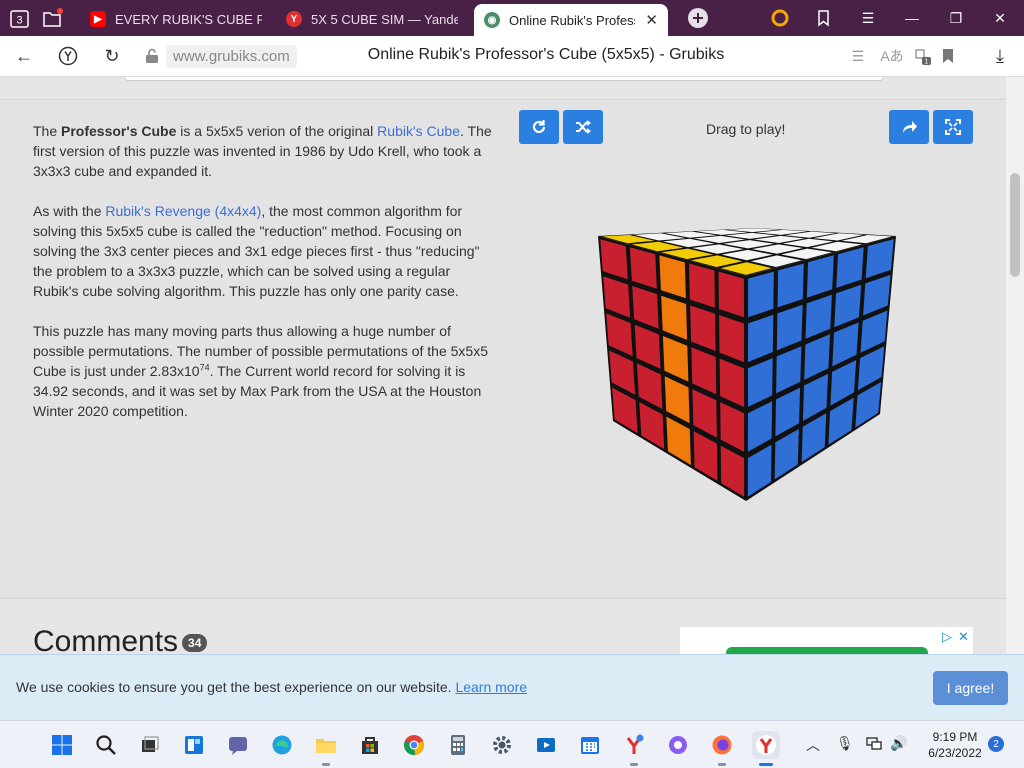 This screenshot has height=768, width=1024. I want to click on ad-close-icon: ✕, so click(963, 637).